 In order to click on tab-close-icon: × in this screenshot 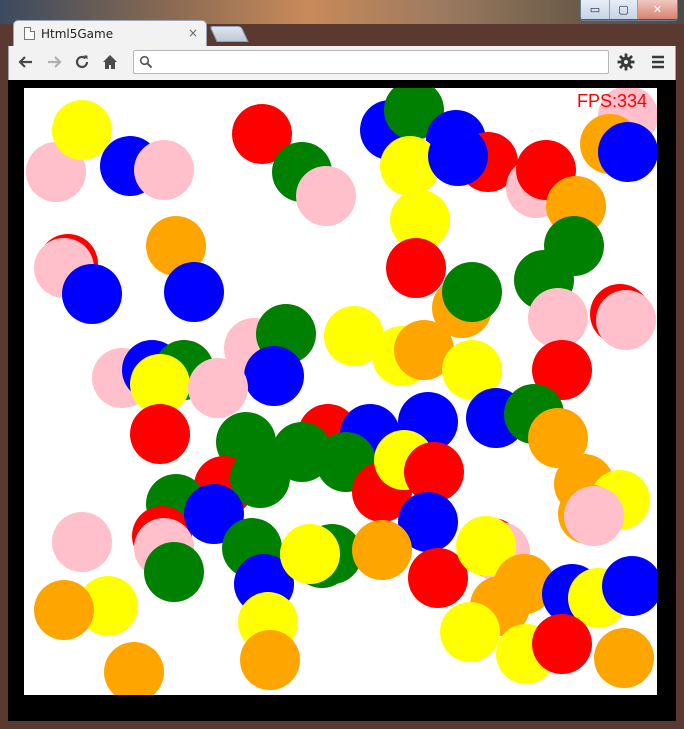, I will do `click(193, 33)`.